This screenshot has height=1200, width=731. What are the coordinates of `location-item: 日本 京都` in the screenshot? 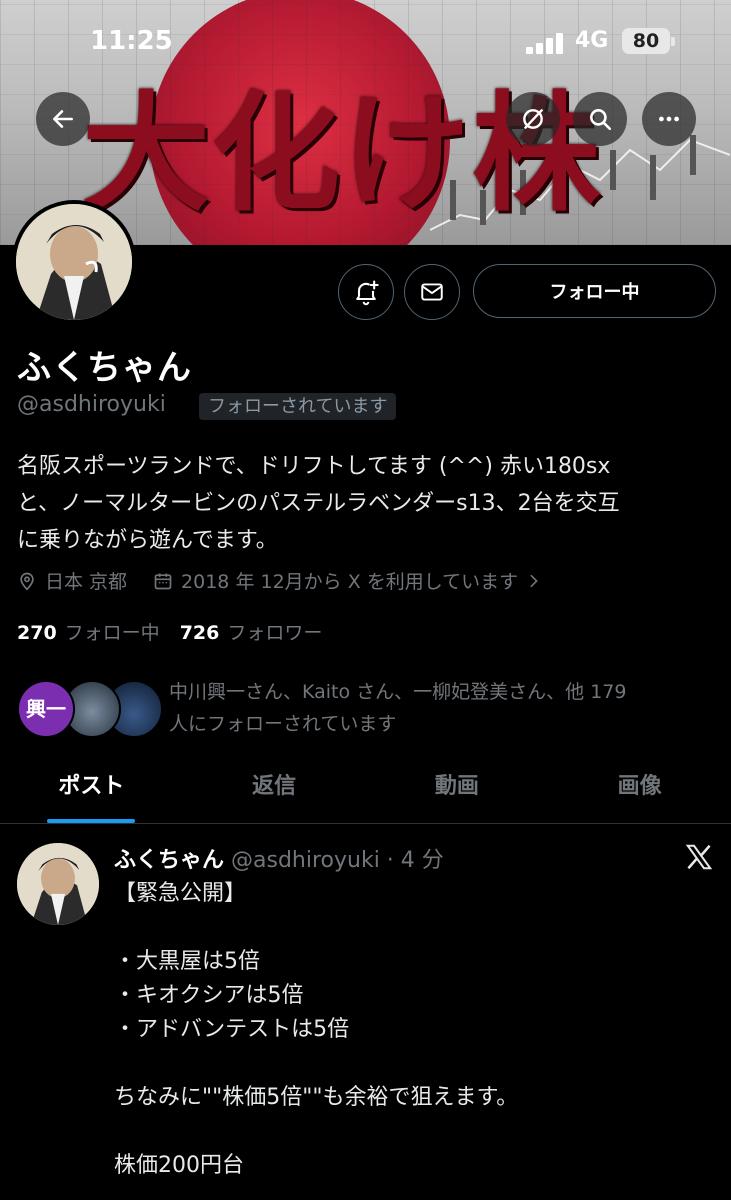 It's located at (72, 580).